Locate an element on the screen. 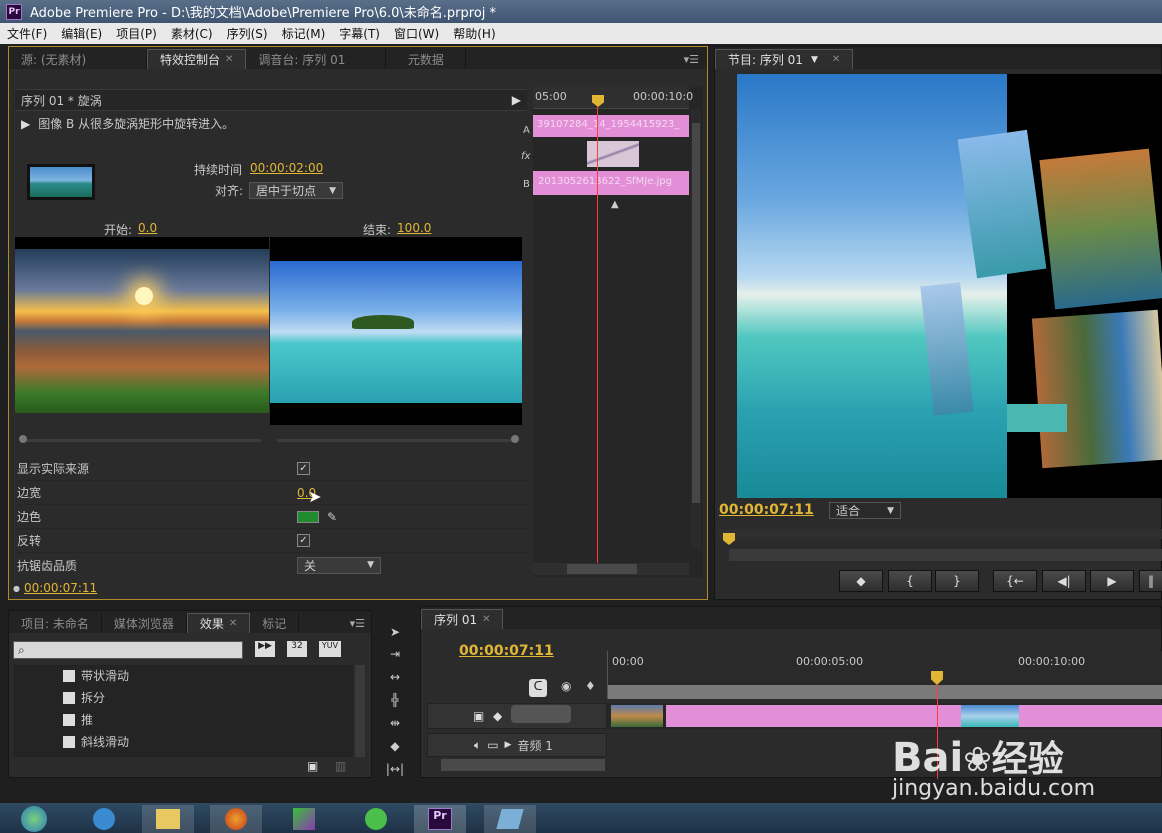 This screenshot has width=1162, height=833. list-item: 斜线滑动 is located at coordinates (96, 741).